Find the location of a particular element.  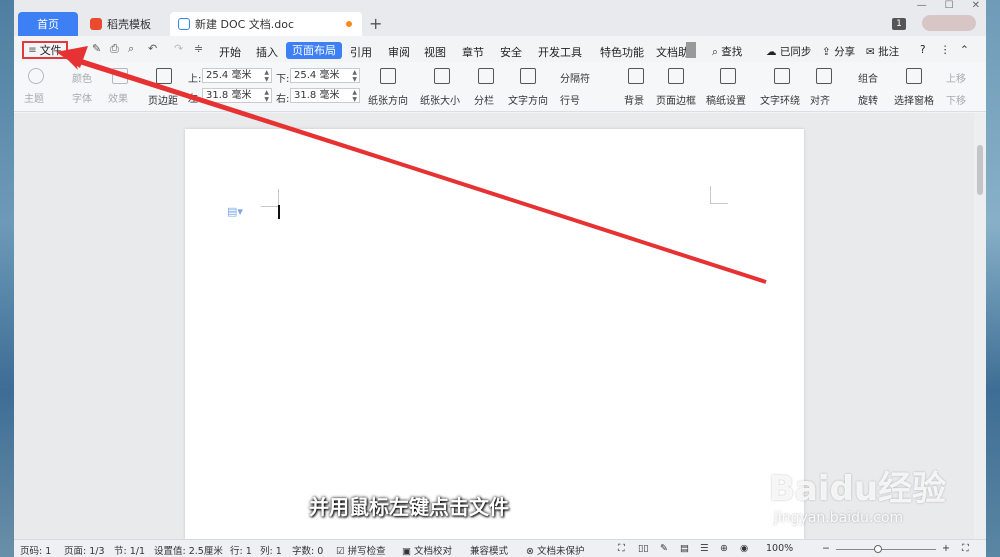

window-controls: — ☐ ✕ is located at coordinates (948, 6).